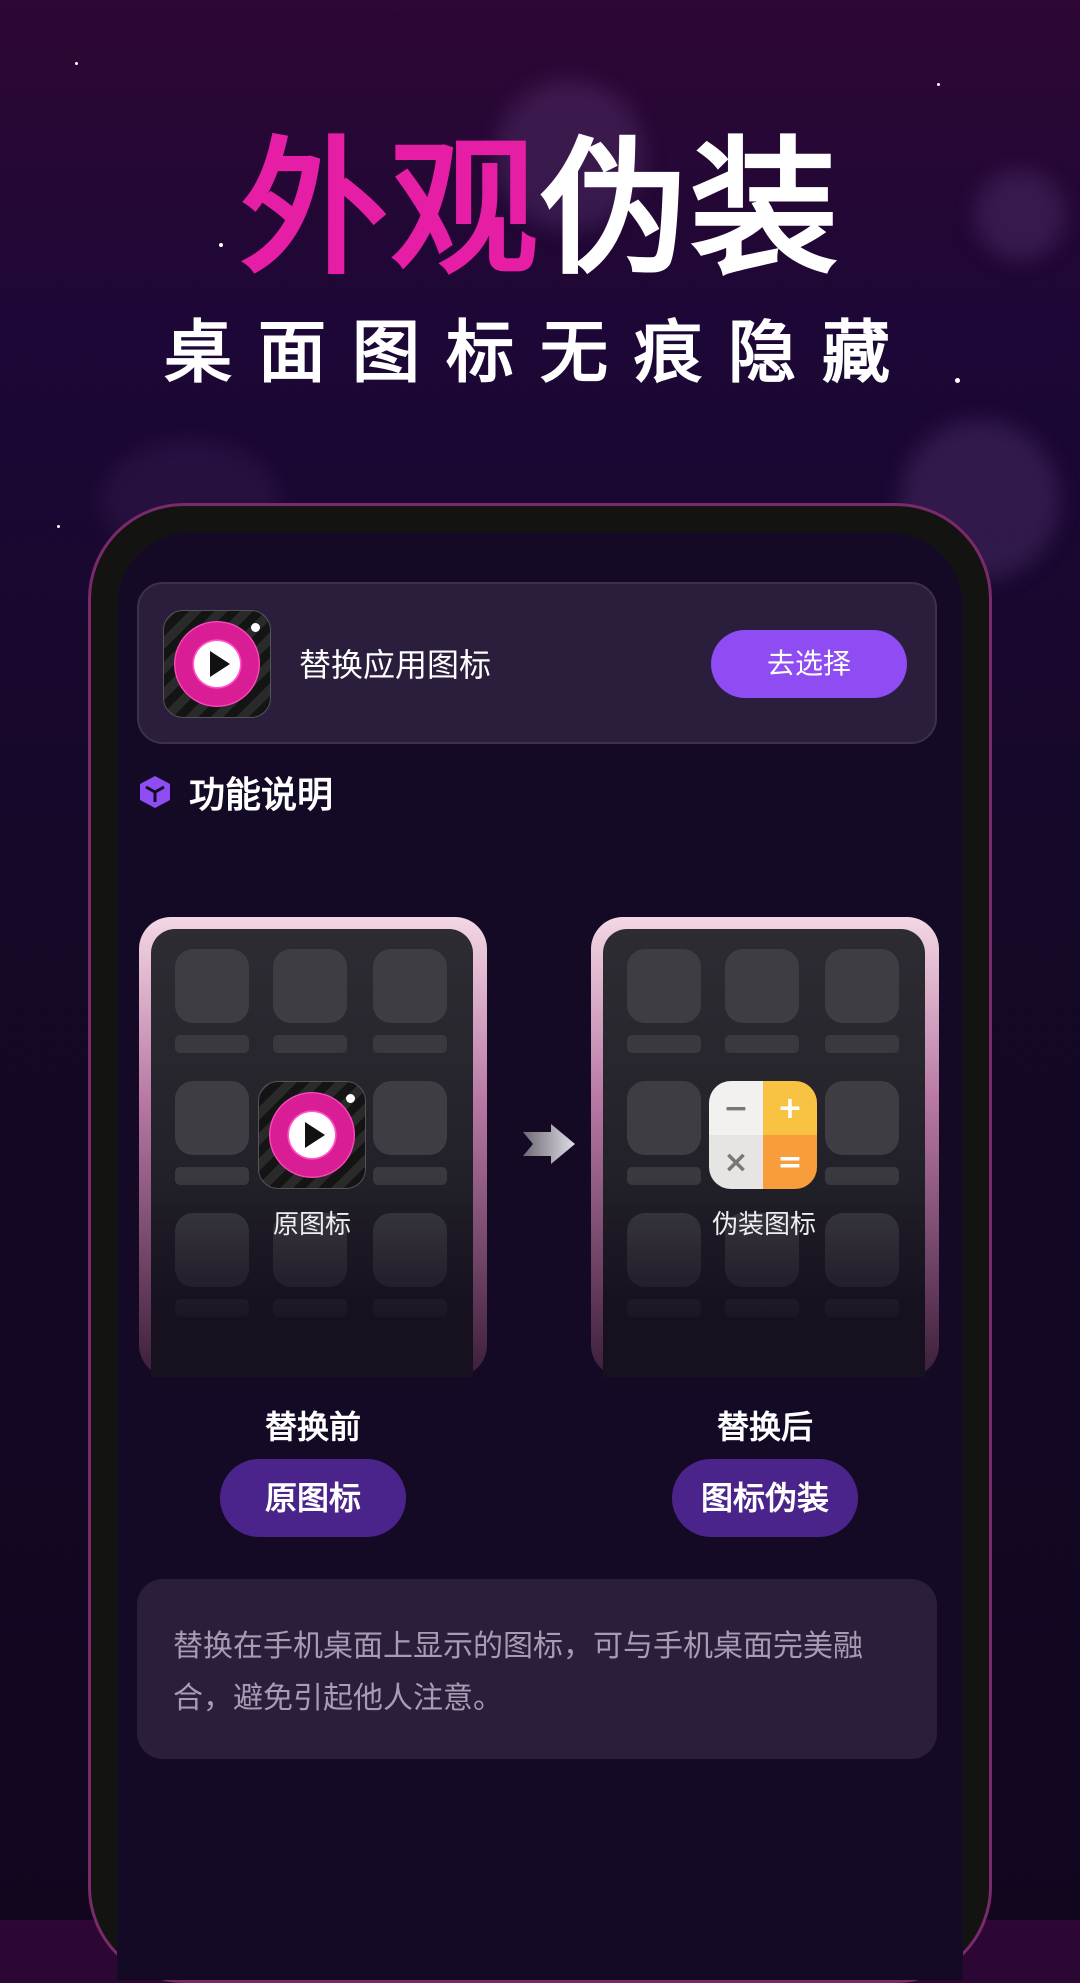 This screenshot has height=1983, width=1080. I want to click on title-rest: 伪装, so click(690, 209).